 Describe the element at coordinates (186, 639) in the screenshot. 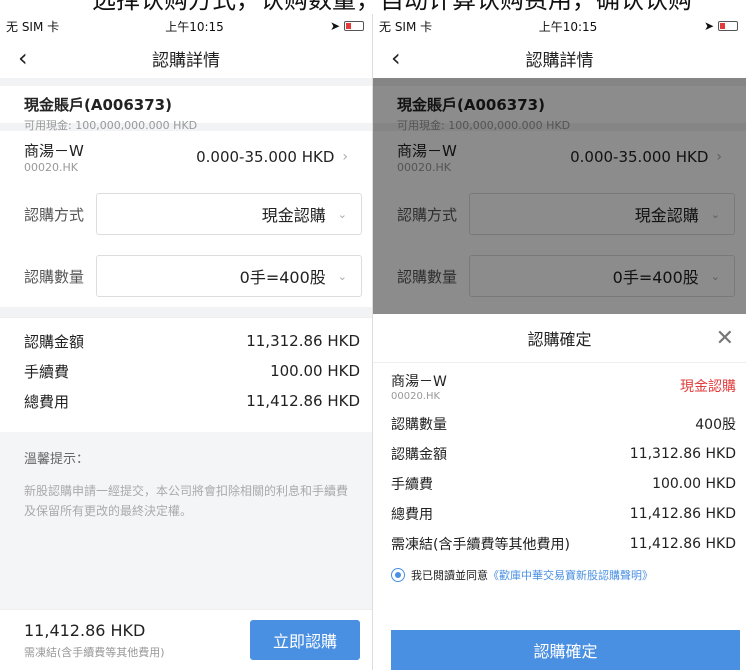

I see `bottom-bar: 11,412.86 HKD 需凍結(含手續費等其他費用) 立即認購` at that location.